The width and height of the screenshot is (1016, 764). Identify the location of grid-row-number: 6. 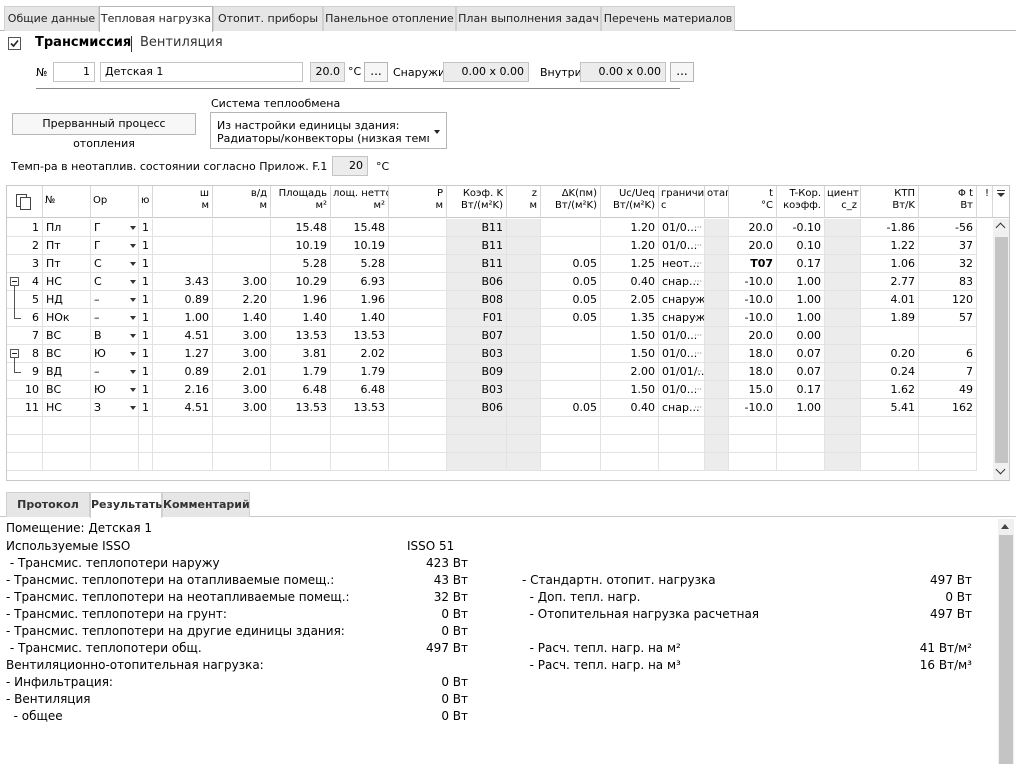
(25, 318).